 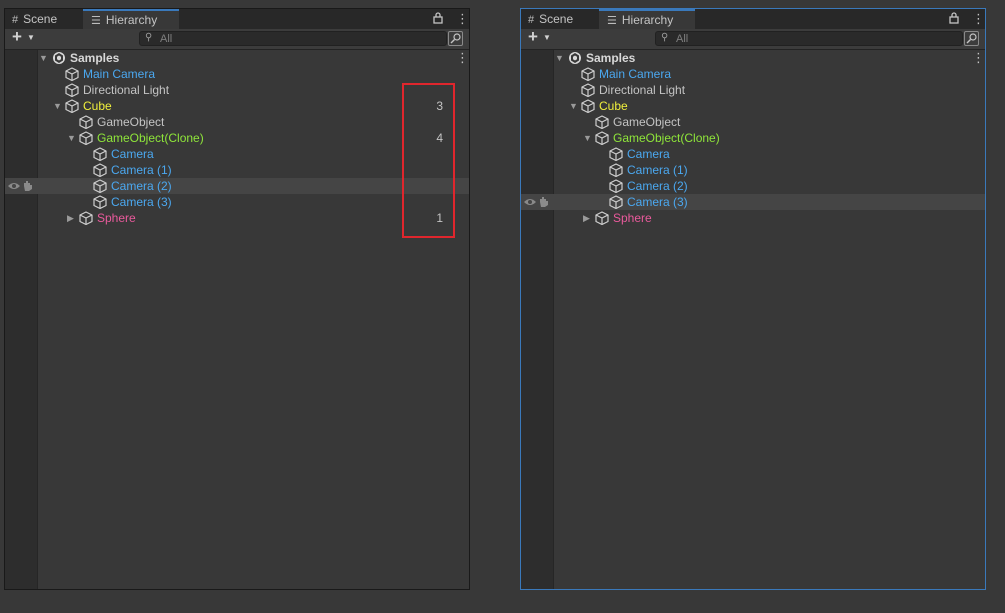 I want to click on item-label: GameObject(Clone), so click(x=666, y=138).